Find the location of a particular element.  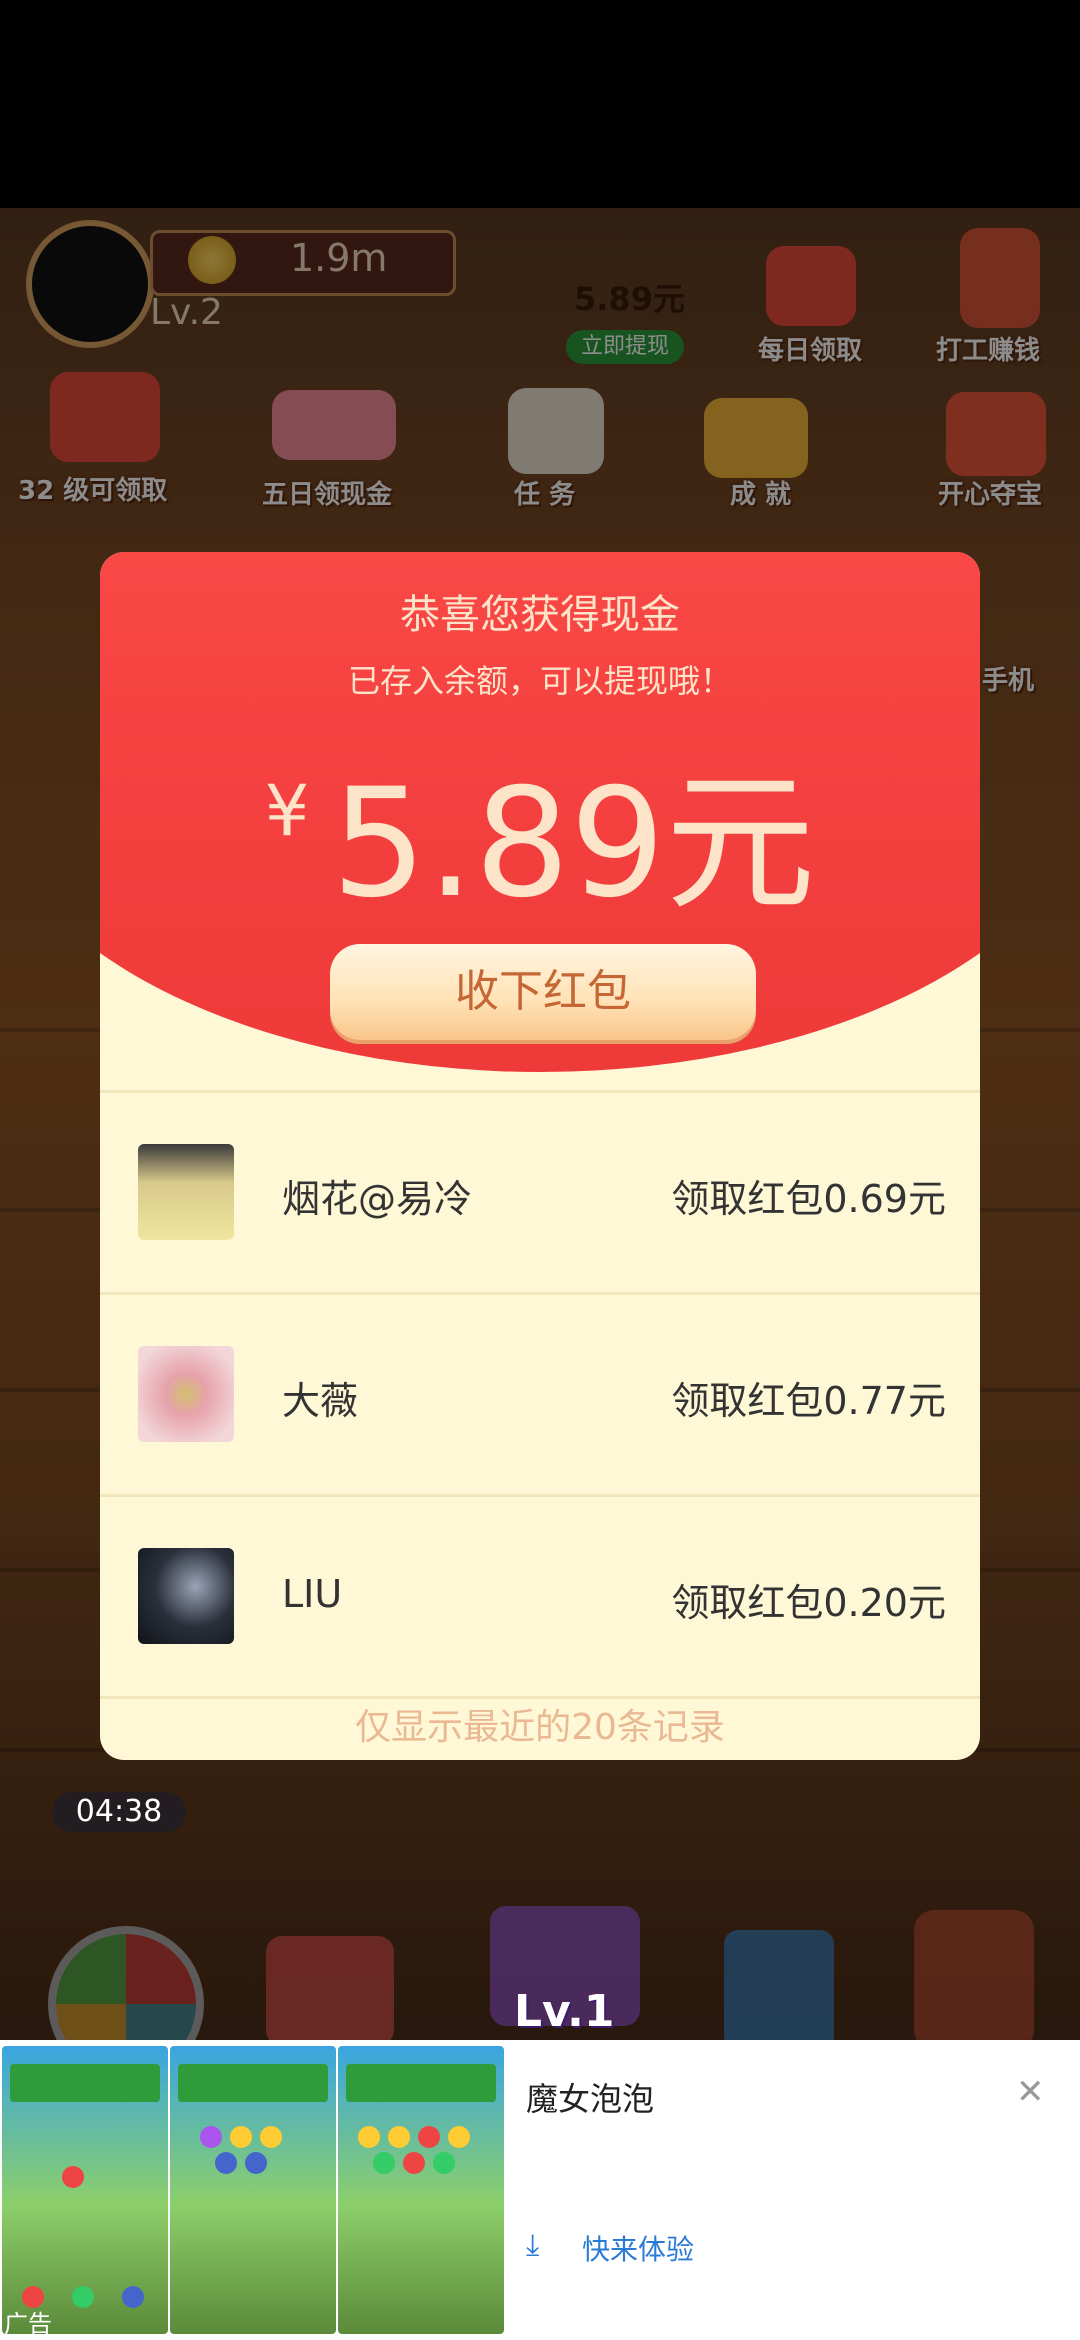

records-footer-note: 仅显示最近的20条记录 is located at coordinates (540, 1727).